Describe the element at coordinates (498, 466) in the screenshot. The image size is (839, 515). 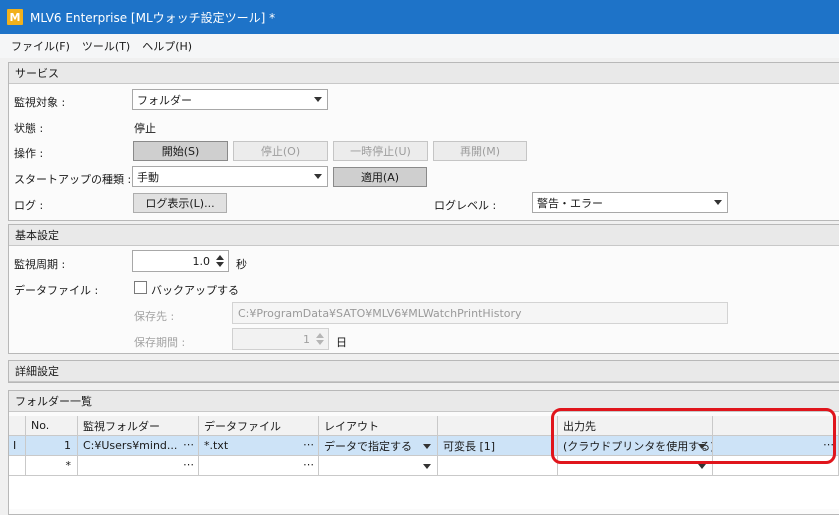
I see `new-row-length` at that location.